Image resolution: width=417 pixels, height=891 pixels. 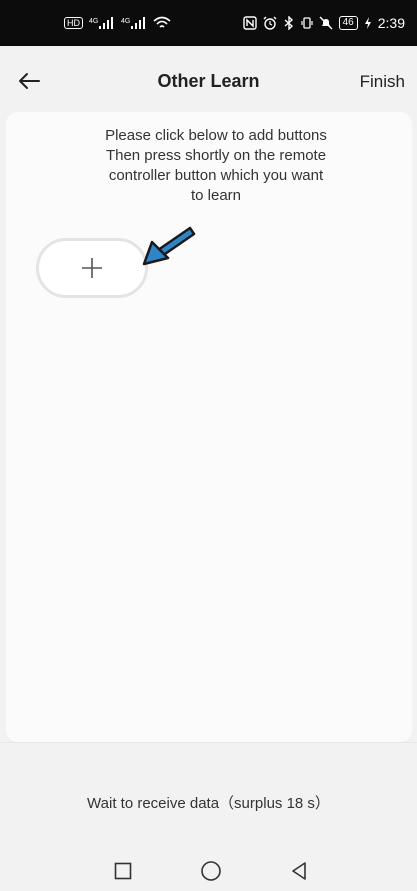 I want to click on plus-icon, so click(x=92, y=268).